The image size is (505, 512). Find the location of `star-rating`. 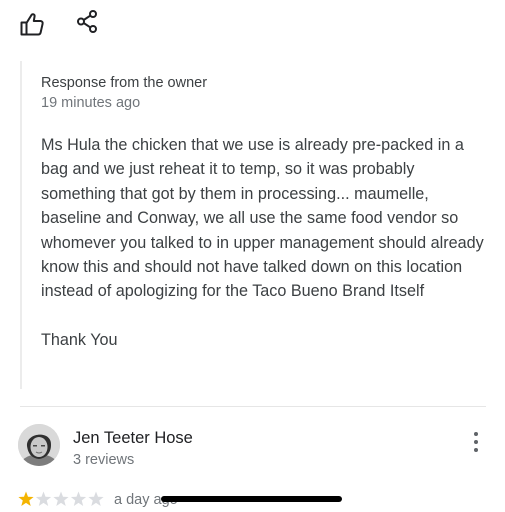

star-rating is located at coordinates (61, 498).